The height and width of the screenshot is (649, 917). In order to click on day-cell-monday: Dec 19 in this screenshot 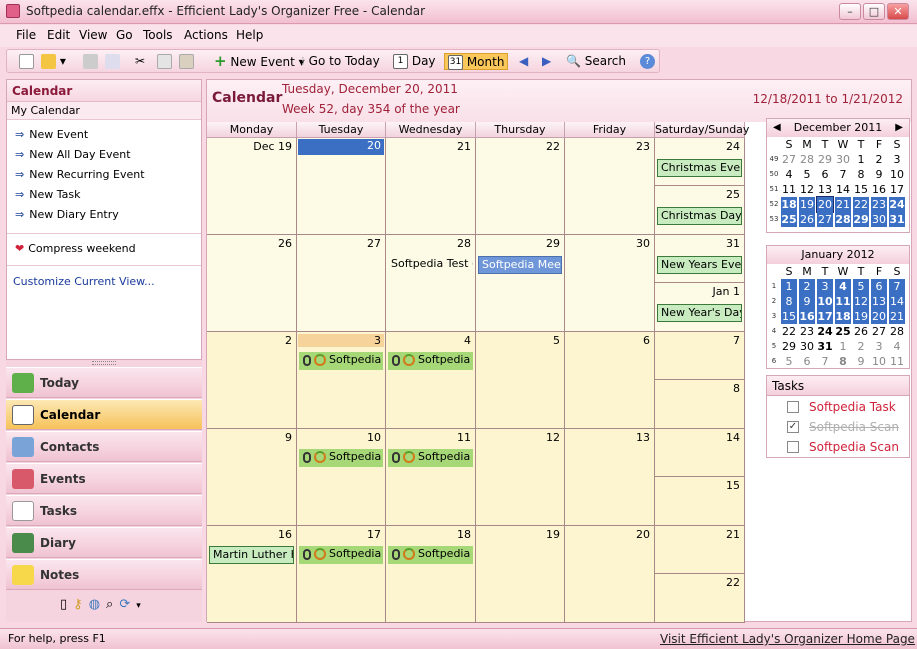, I will do `click(252, 186)`.